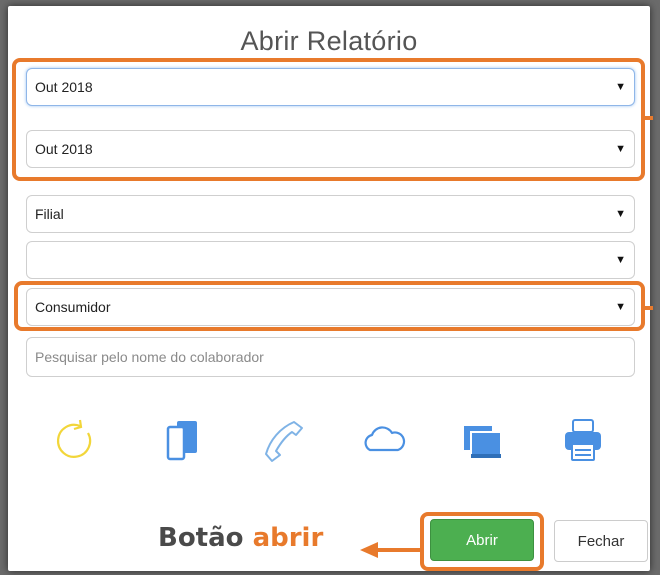 This screenshot has width=660, height=575. I want to click on cloud-icon, so click(383, 441).